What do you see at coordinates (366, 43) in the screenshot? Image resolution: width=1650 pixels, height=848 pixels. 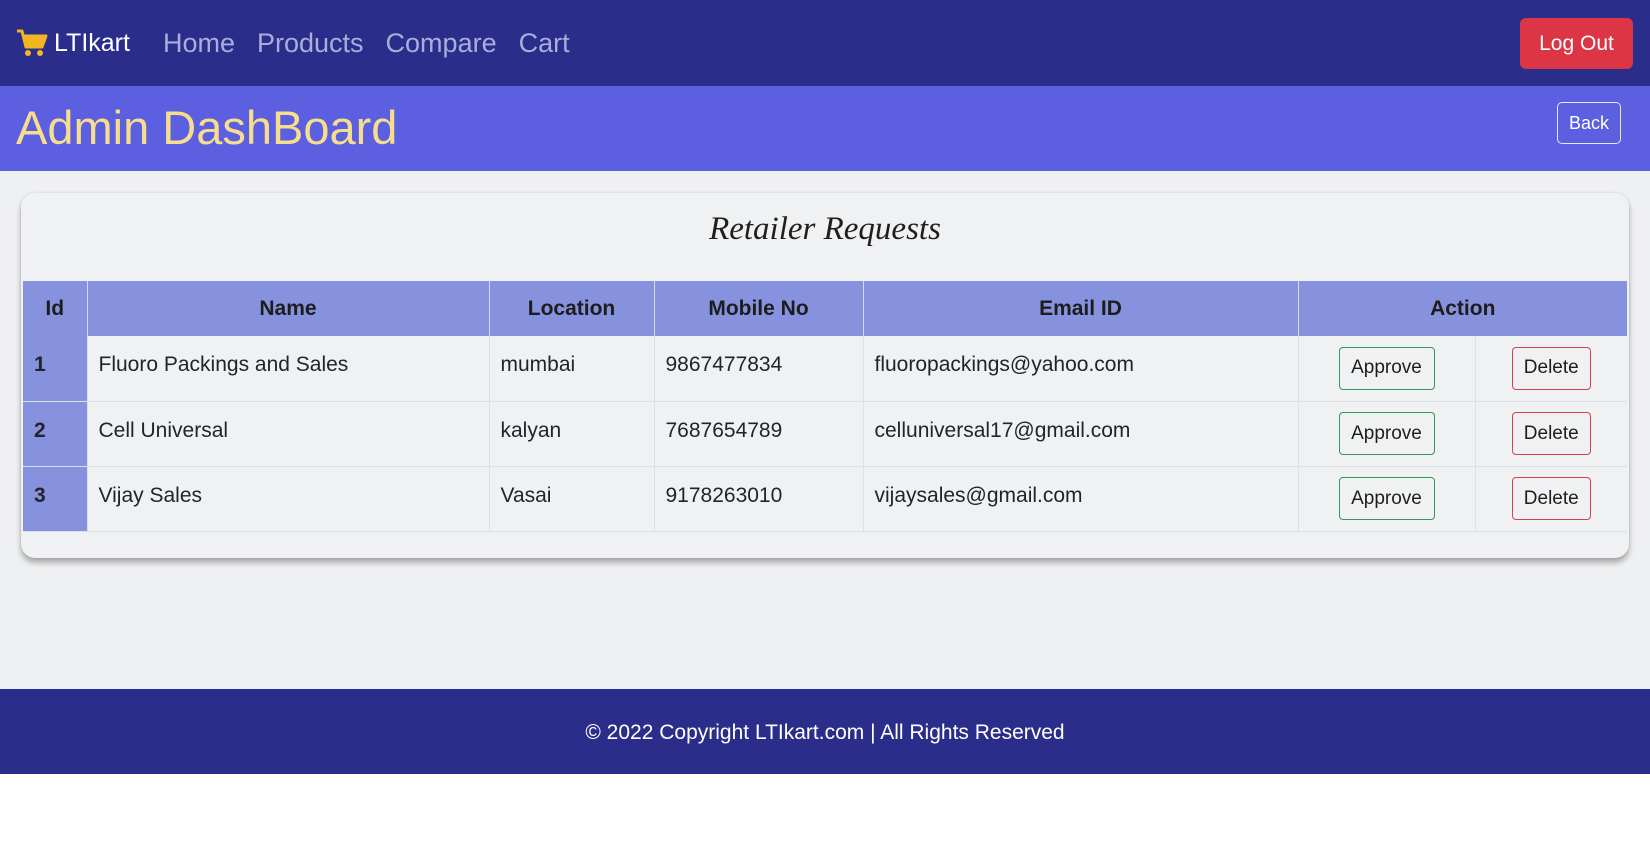 I see `nav-links: Home Products Compare Cart` at bounding box center [366, 43].